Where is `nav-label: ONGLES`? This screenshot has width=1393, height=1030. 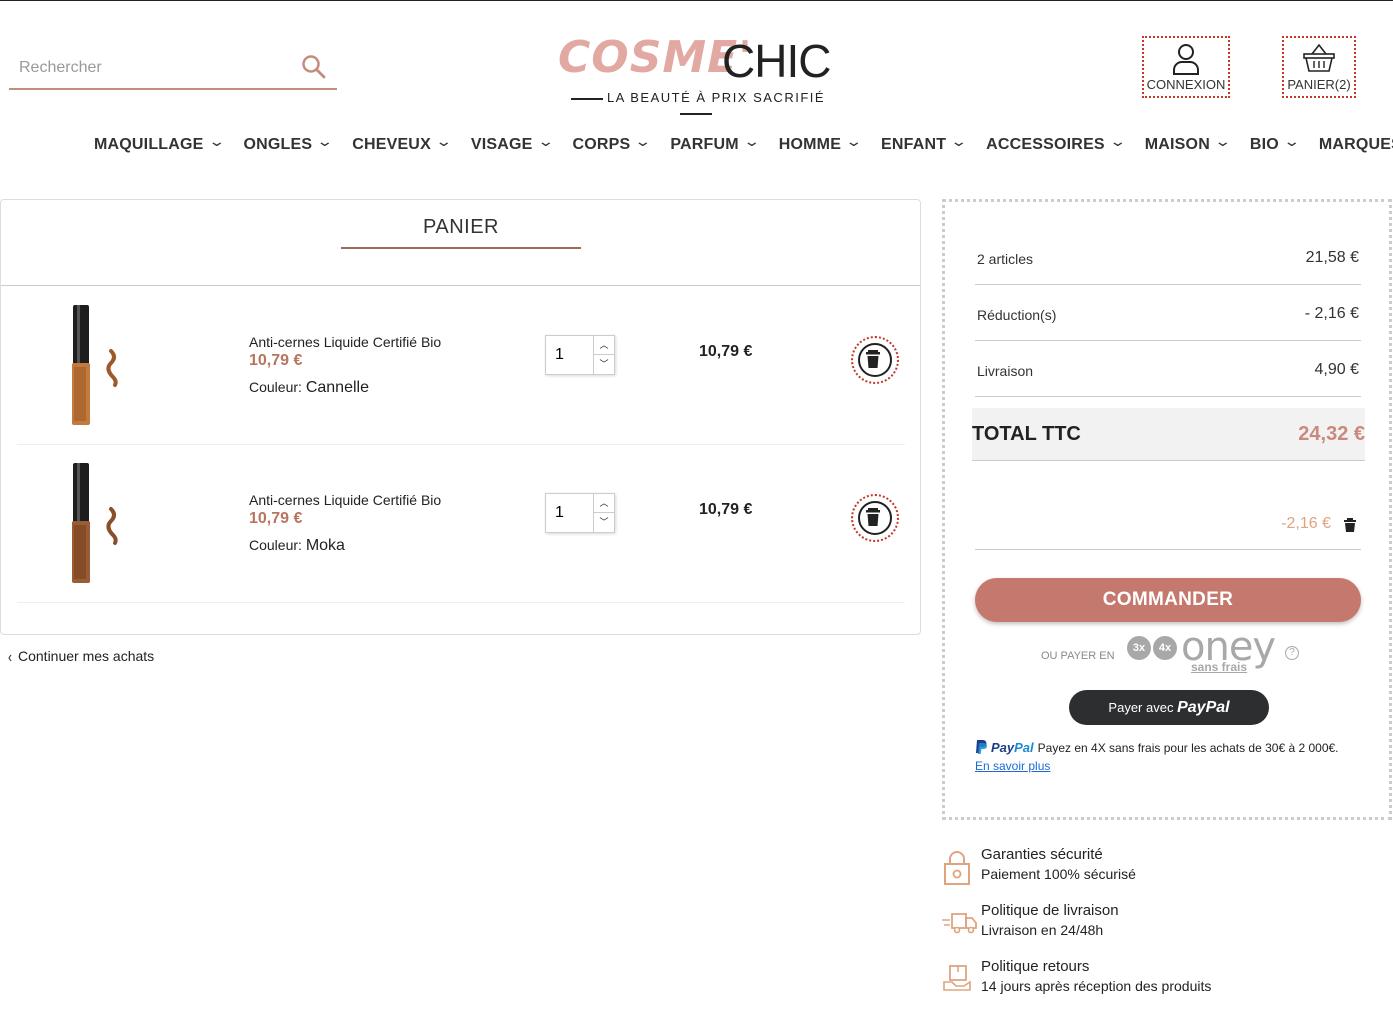
nav-label: ONGLES is located at coordinates (278, 144).